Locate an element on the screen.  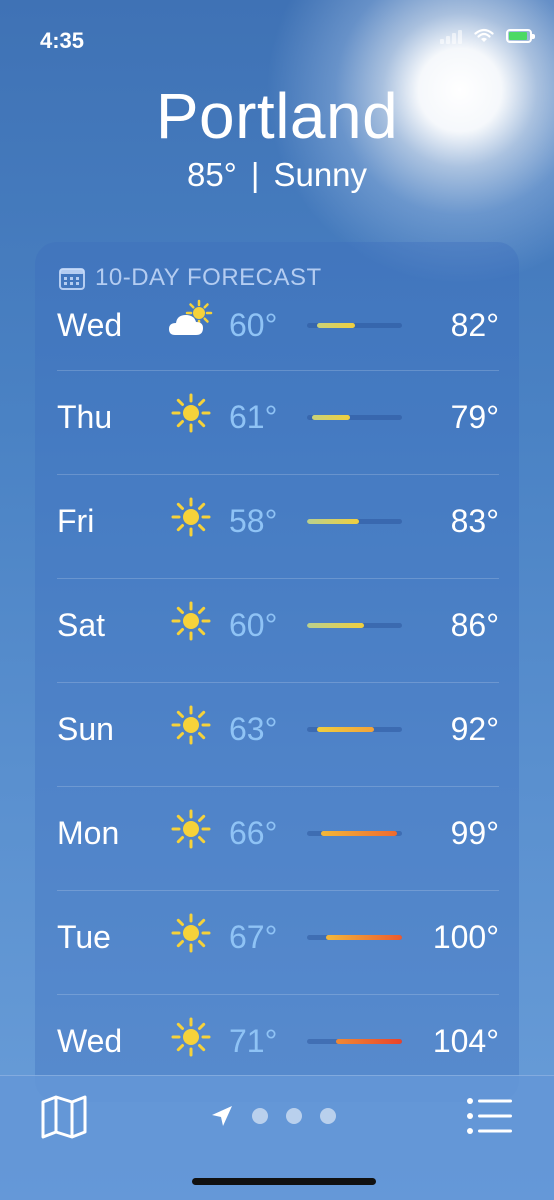
forecast-high-temp: 100° is located at coordinates (465, 937).